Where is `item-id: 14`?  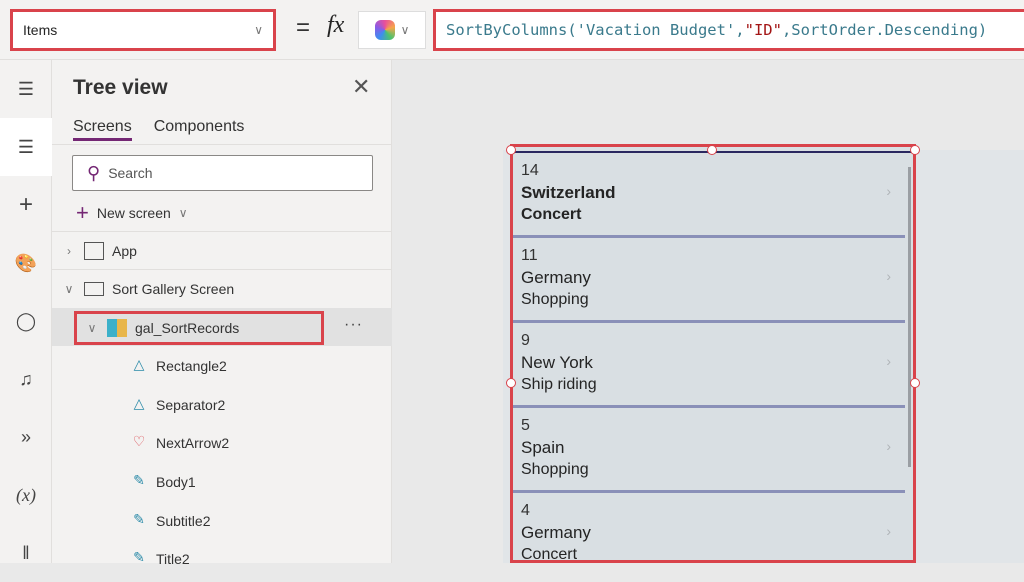 item-id: 14 is located at coordinates (530, 170).